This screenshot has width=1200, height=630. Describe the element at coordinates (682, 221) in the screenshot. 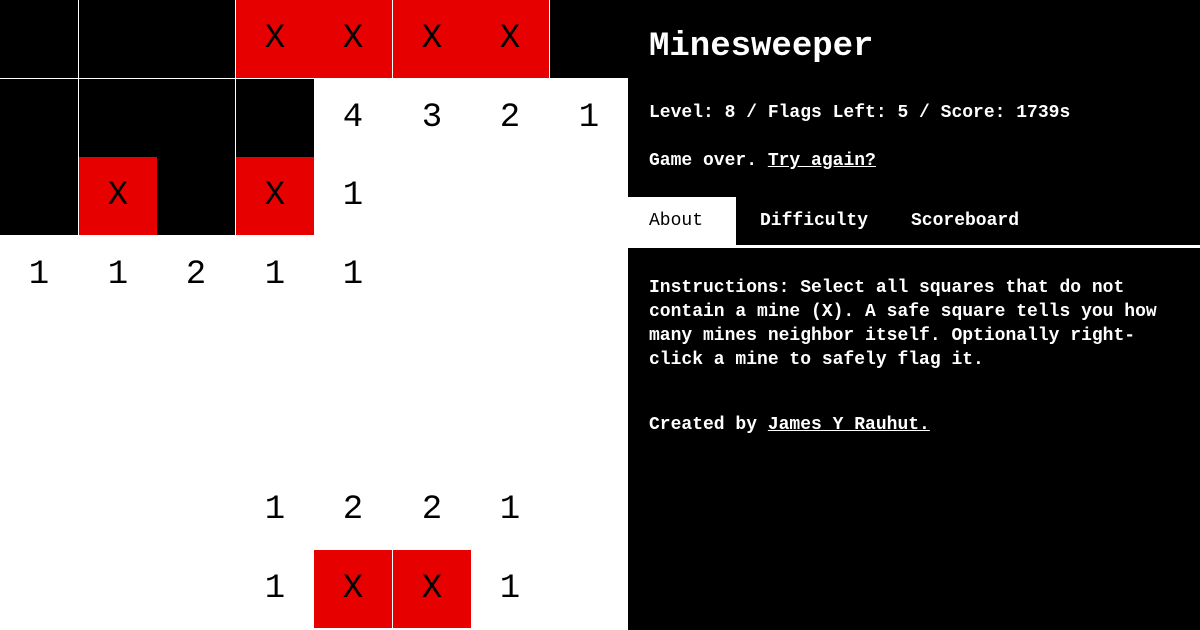

I see `tab-about: About` at that location.